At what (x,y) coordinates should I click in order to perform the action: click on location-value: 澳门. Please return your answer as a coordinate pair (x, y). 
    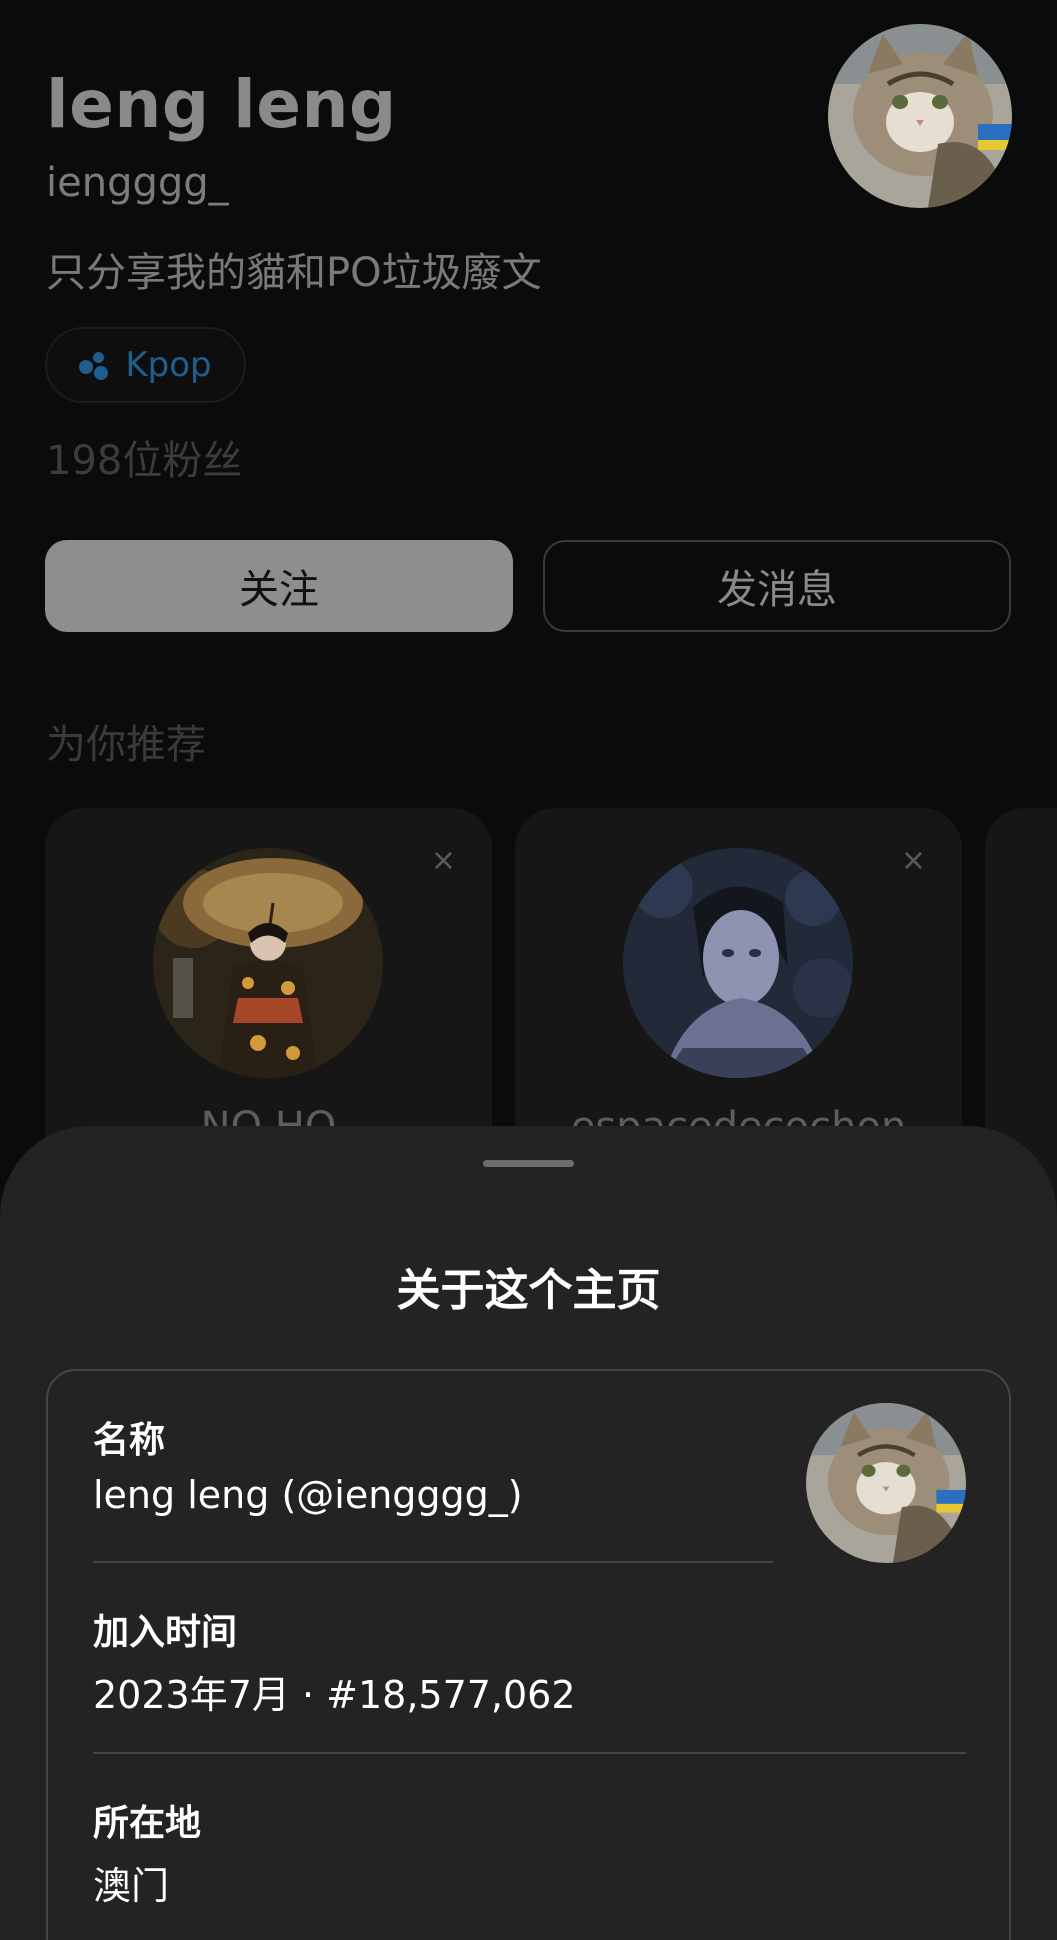
    Looking at the image, I should click on (131, 1886).